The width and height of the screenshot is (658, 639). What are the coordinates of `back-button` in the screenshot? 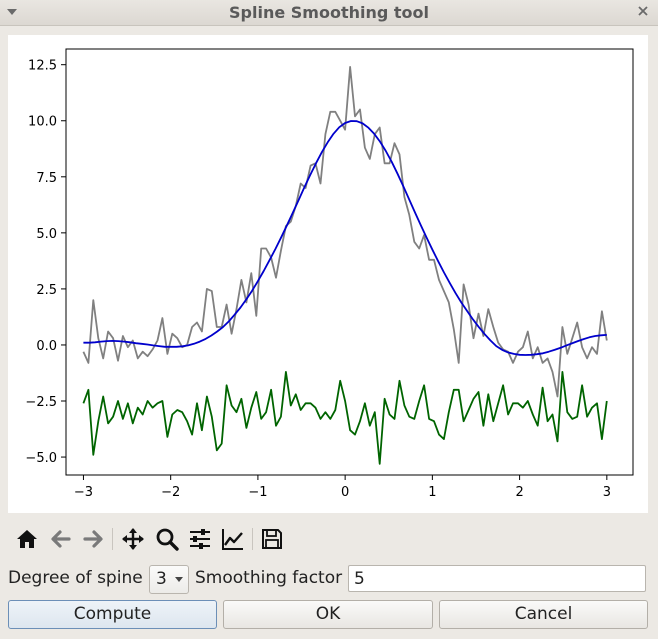 It's located at (61, 539).